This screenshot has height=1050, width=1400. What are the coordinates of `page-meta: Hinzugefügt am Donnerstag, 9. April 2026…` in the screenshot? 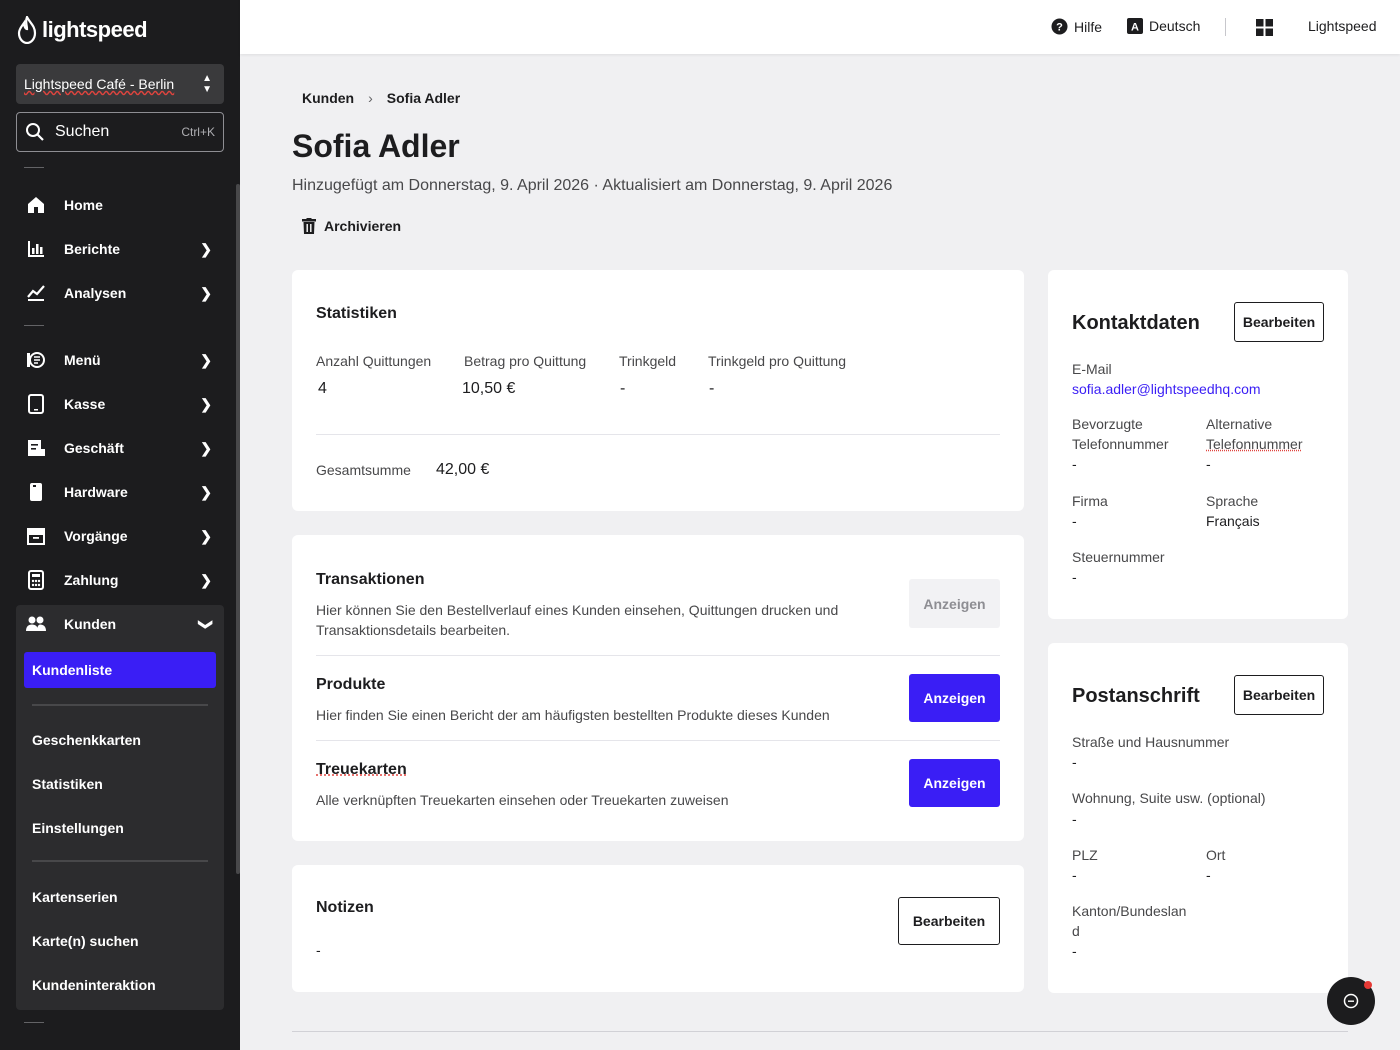 It's located at (592, 185).